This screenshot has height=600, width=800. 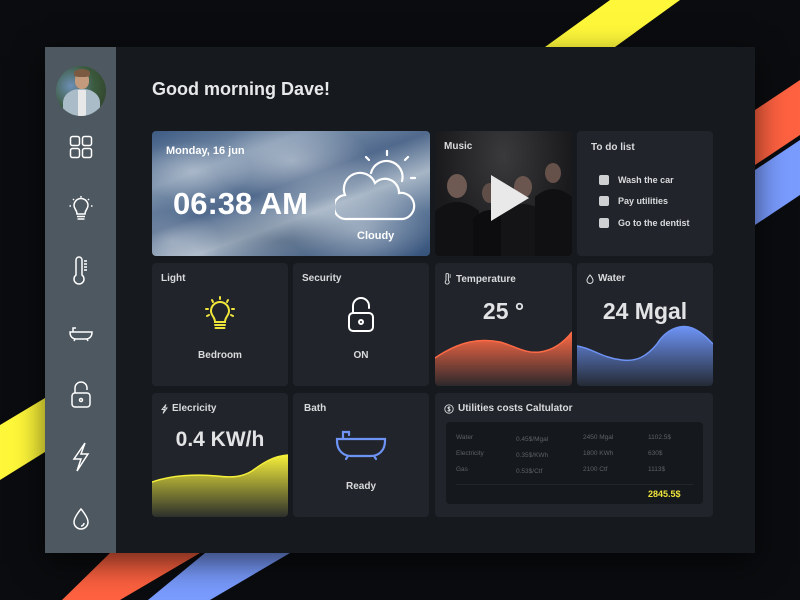 I want to click on todo-item: Wash the car, so click(x=636, y=180).